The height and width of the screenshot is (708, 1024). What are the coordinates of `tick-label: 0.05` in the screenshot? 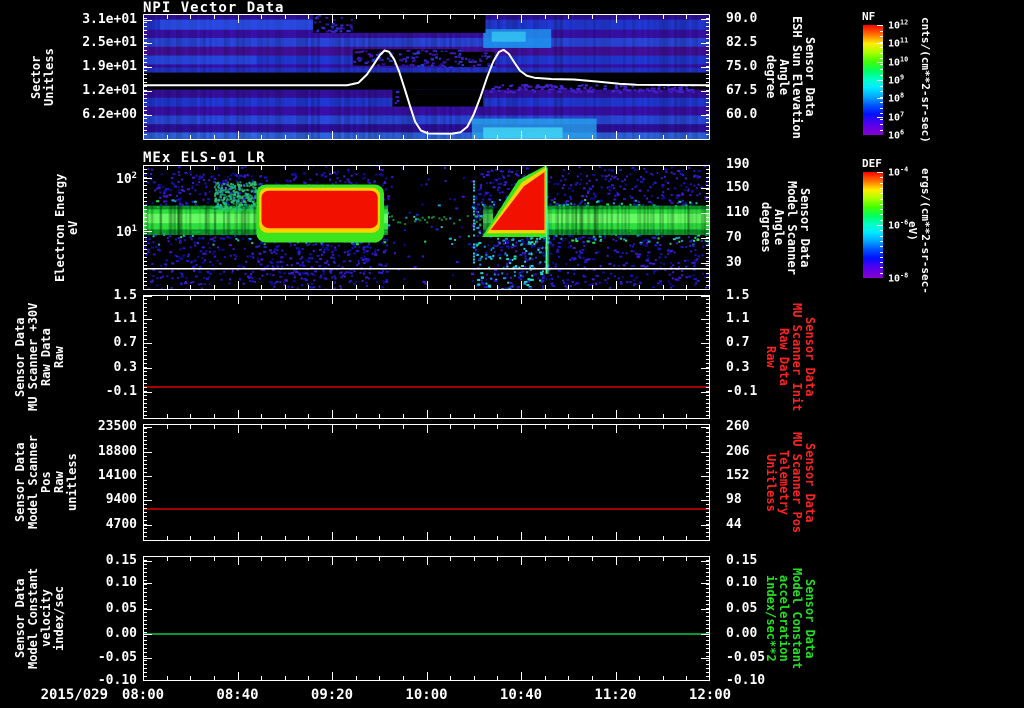 It's located at (742, 608).